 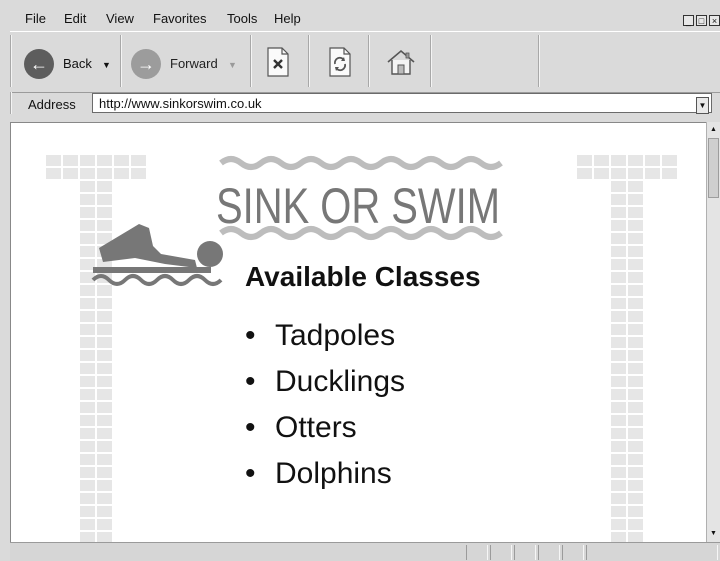 What do you see at coordinates (402, 103) in the screenshot?
I see `address-input: http://www.sinkorswim.co.uk ▼` at bounding box center [402, 103].